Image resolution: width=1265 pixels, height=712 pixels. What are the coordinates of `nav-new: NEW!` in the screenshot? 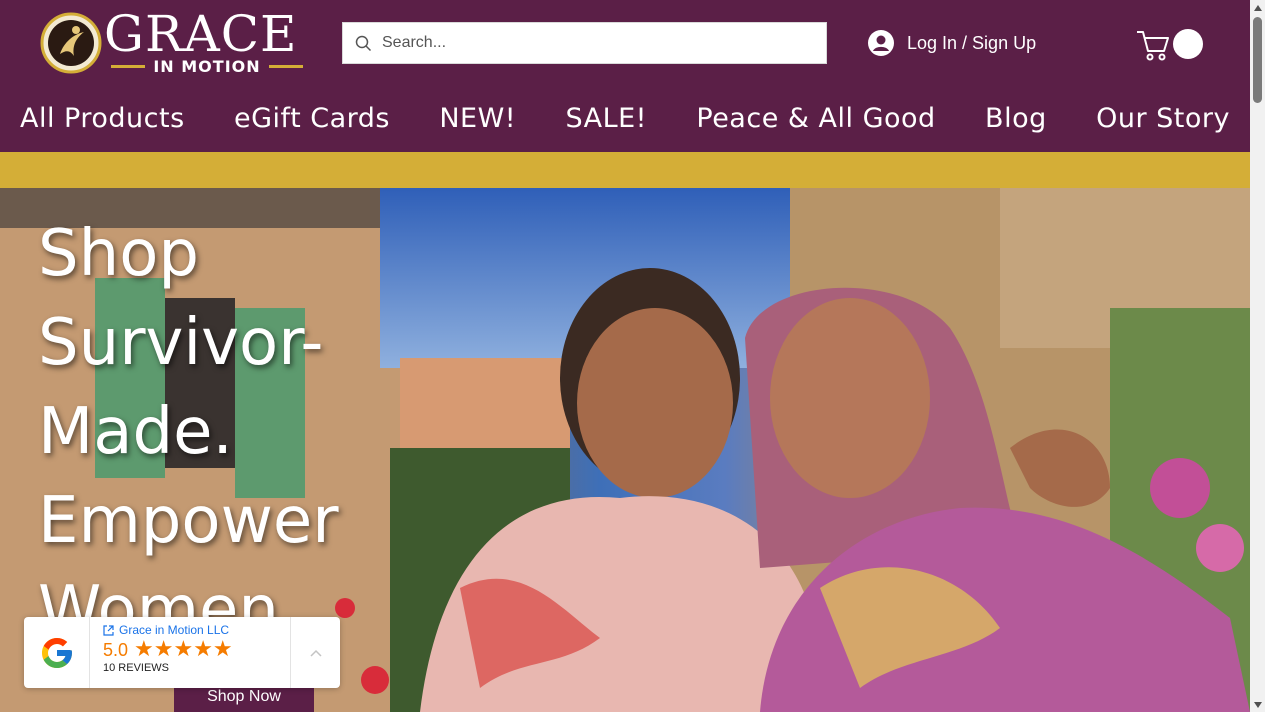 It's located at (477, 119).